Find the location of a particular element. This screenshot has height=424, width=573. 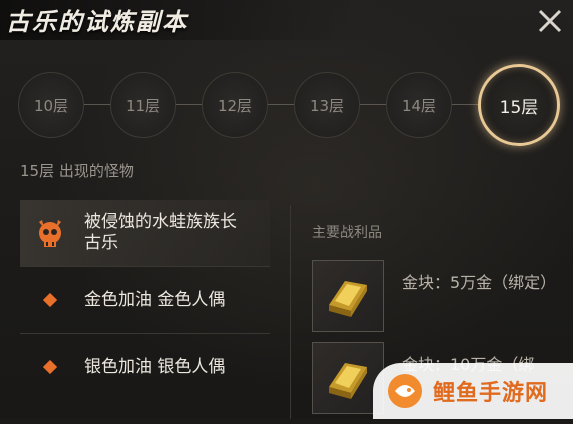

gold-bar-icon is located at coordinates (348, 296).